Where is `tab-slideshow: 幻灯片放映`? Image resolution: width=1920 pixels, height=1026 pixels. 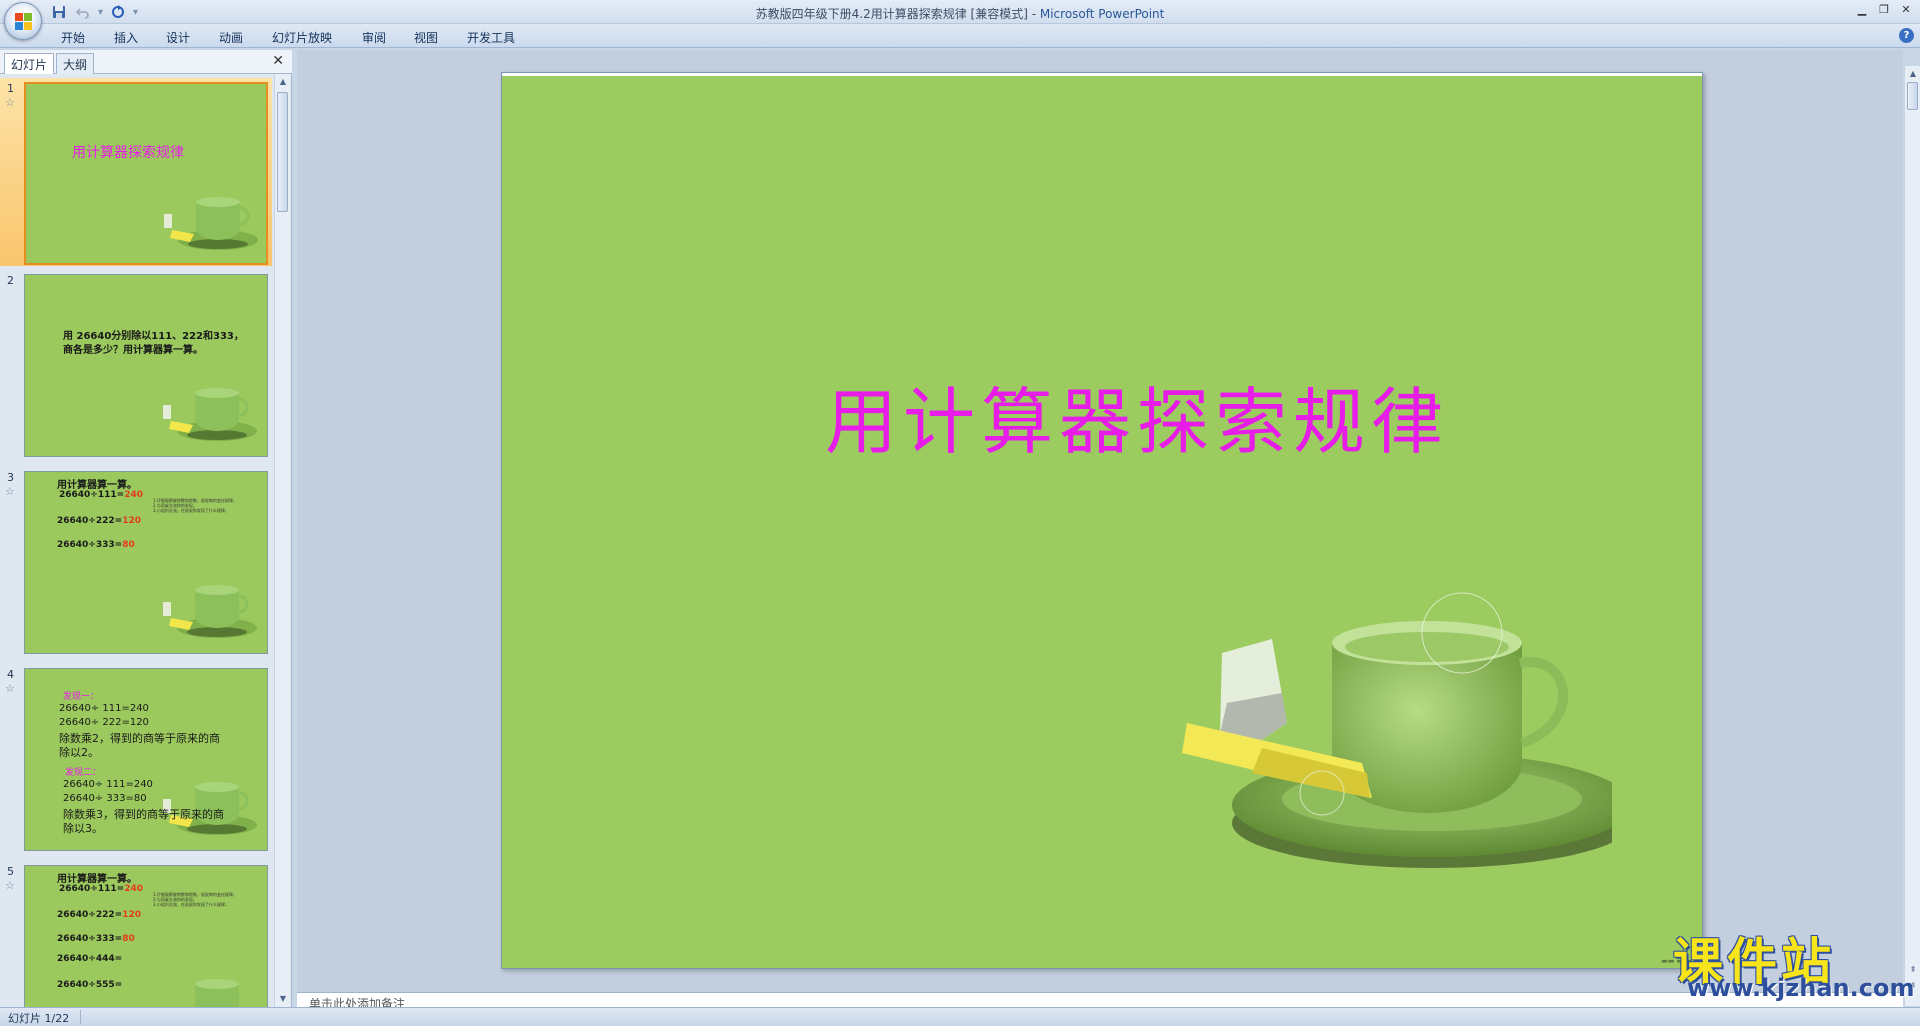 tab-slideshow: 幻灯片放映 is located at coordinates (302, 37).